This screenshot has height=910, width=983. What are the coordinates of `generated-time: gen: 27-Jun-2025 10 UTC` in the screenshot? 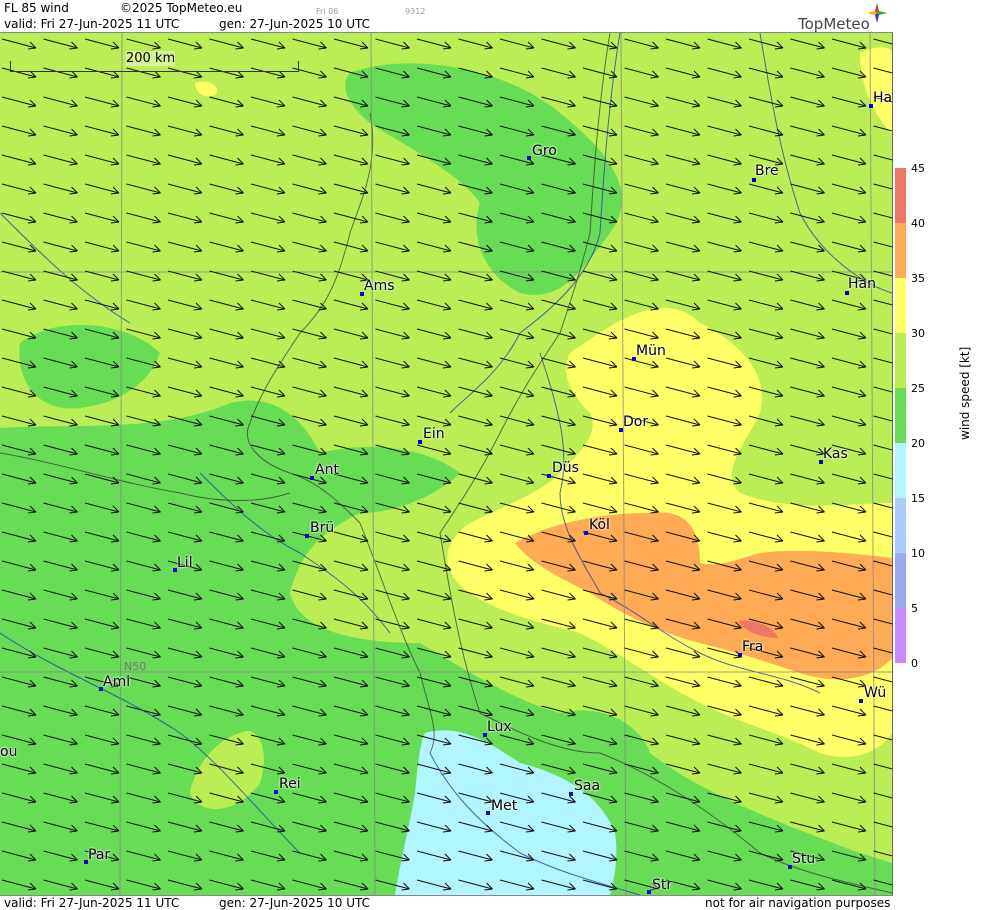 It's located at (295, 24).